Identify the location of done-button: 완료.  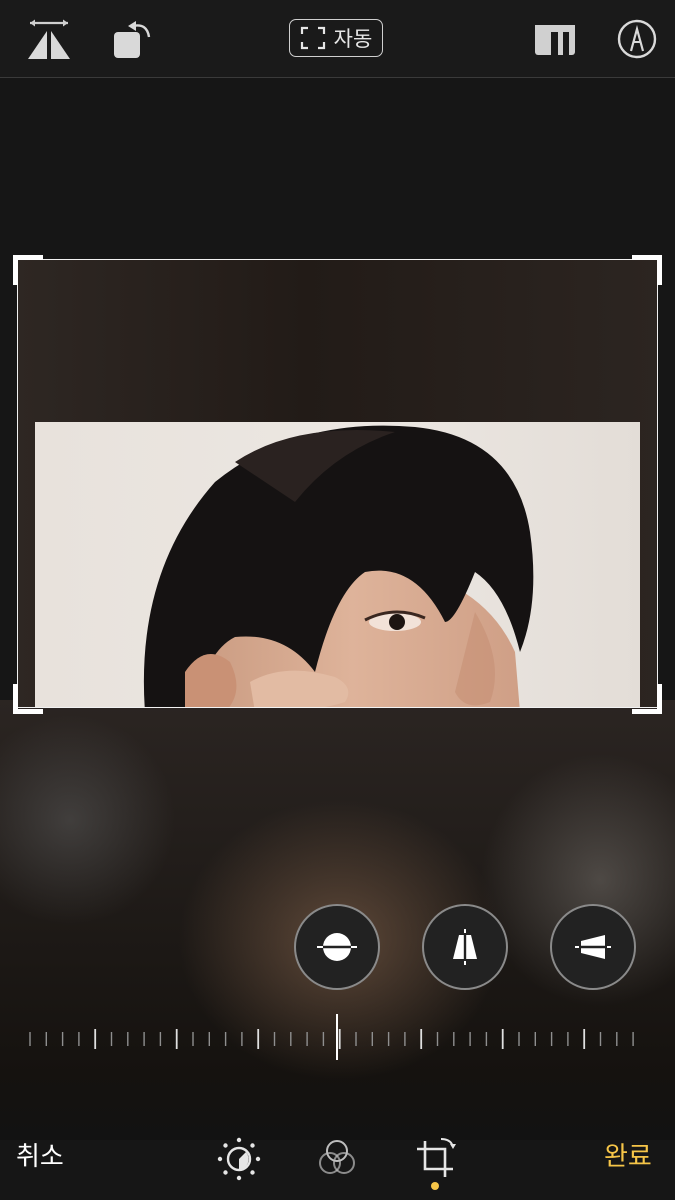
(628, 1154).